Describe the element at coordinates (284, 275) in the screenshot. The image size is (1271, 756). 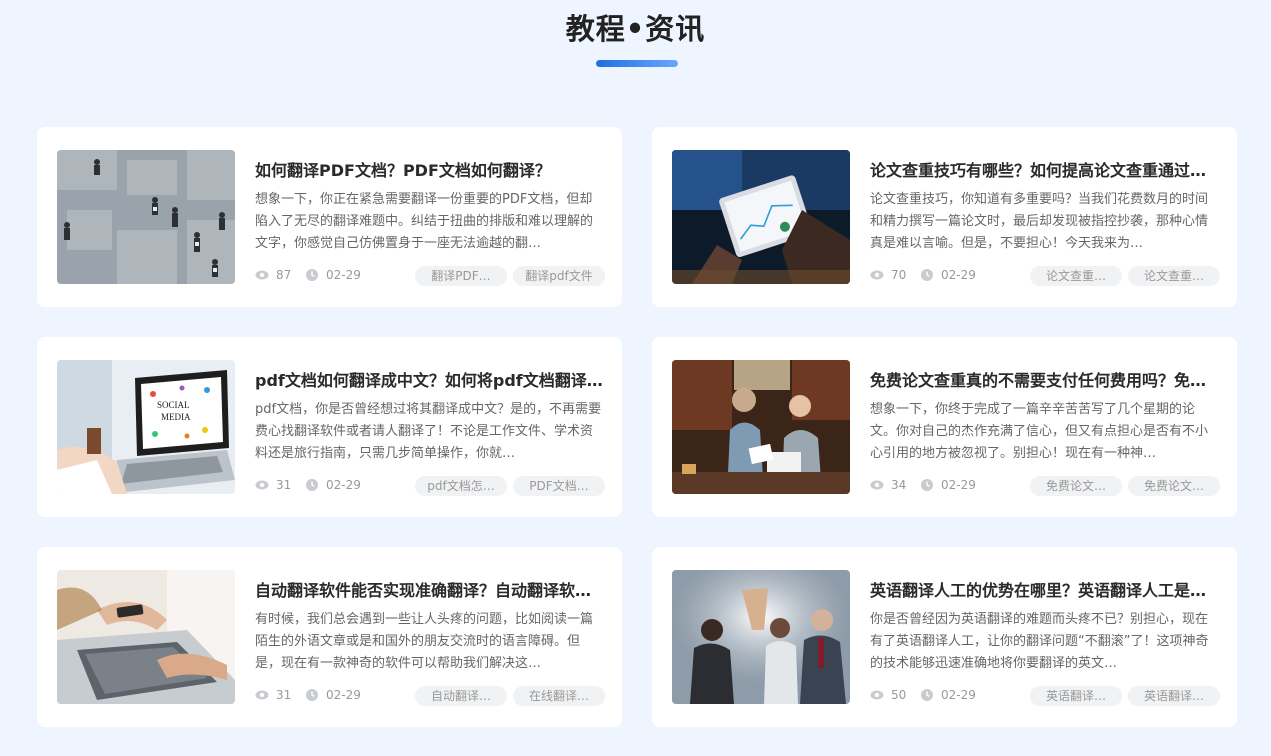
I see `view-count: 87` at that location.